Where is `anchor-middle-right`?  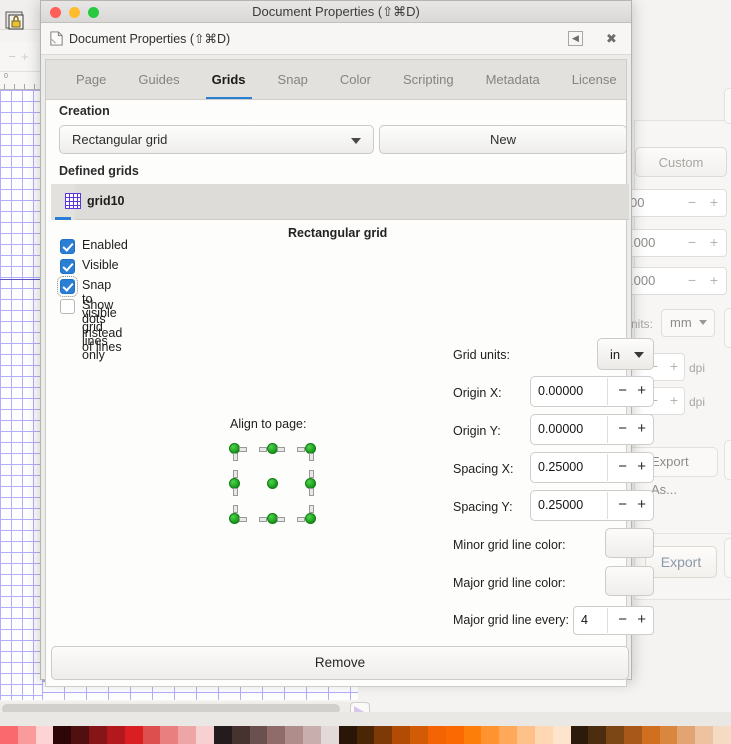
anchor-middle-right is located at coordinates (311, 483).